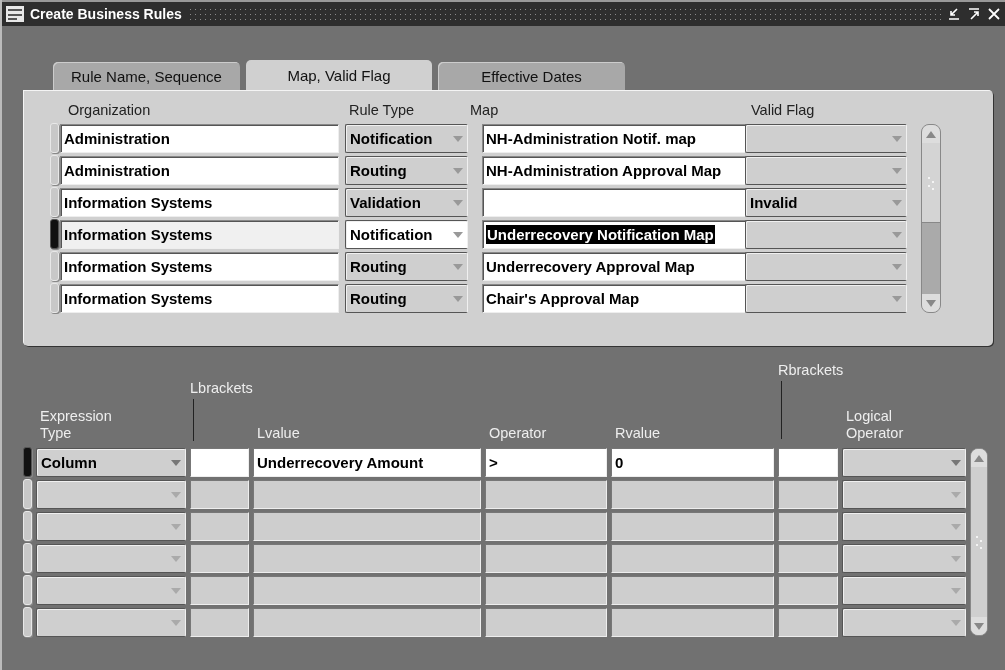 The image size is (1005, 670). What do you see at coordinates (600, 234) in the screenshot?
I see `selected-text: Underrecovery Notification Map` at bounding box center [600, 234].